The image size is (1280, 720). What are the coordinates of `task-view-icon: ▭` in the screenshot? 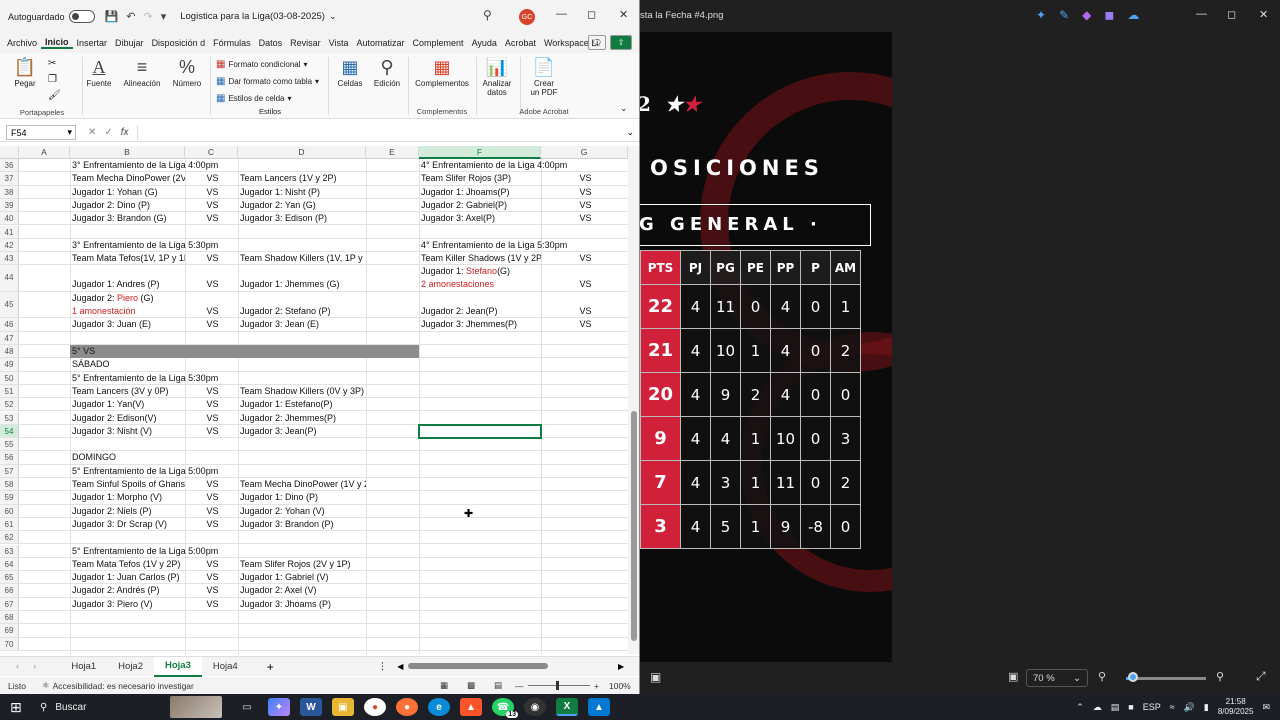 It's located at (247, 707).